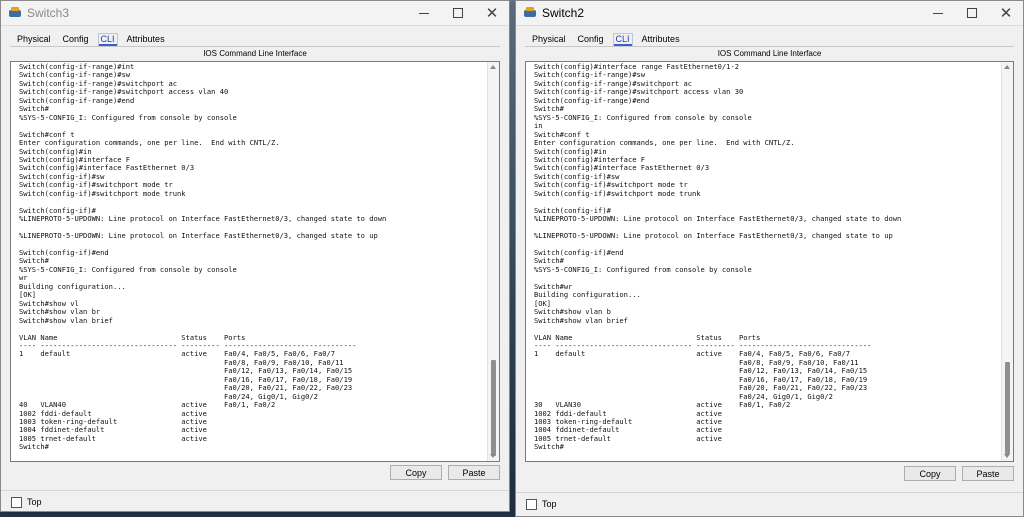 The image size is (1024, 517). What do you see at coordinates (255, 13) in the screenshot?
I see `switch3-titlebar: Switch3 ✕` at bounding box center [255, 13].